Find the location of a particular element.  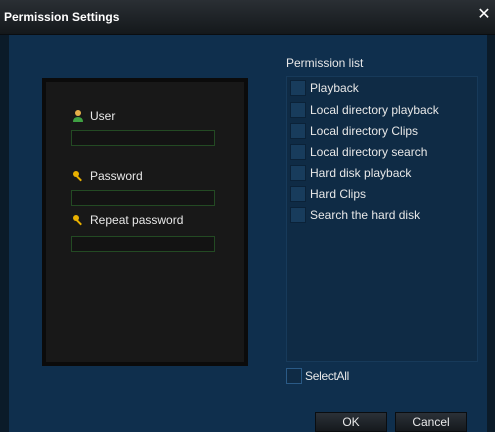

select-all-checkbox is located at coordinates (294, 376).